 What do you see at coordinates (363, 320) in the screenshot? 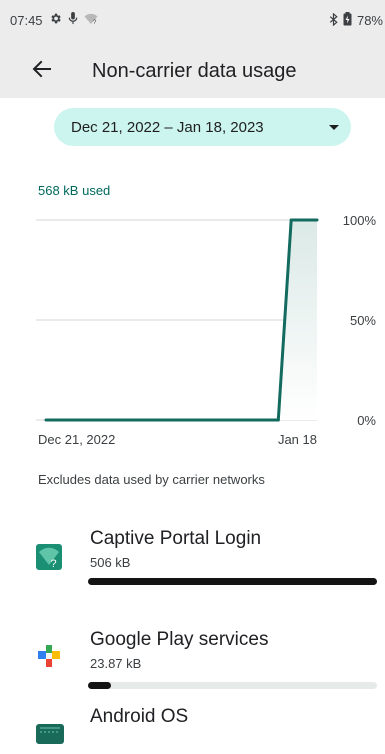
I see `y-tick-label: 50%` at bounding box center [363, 320].